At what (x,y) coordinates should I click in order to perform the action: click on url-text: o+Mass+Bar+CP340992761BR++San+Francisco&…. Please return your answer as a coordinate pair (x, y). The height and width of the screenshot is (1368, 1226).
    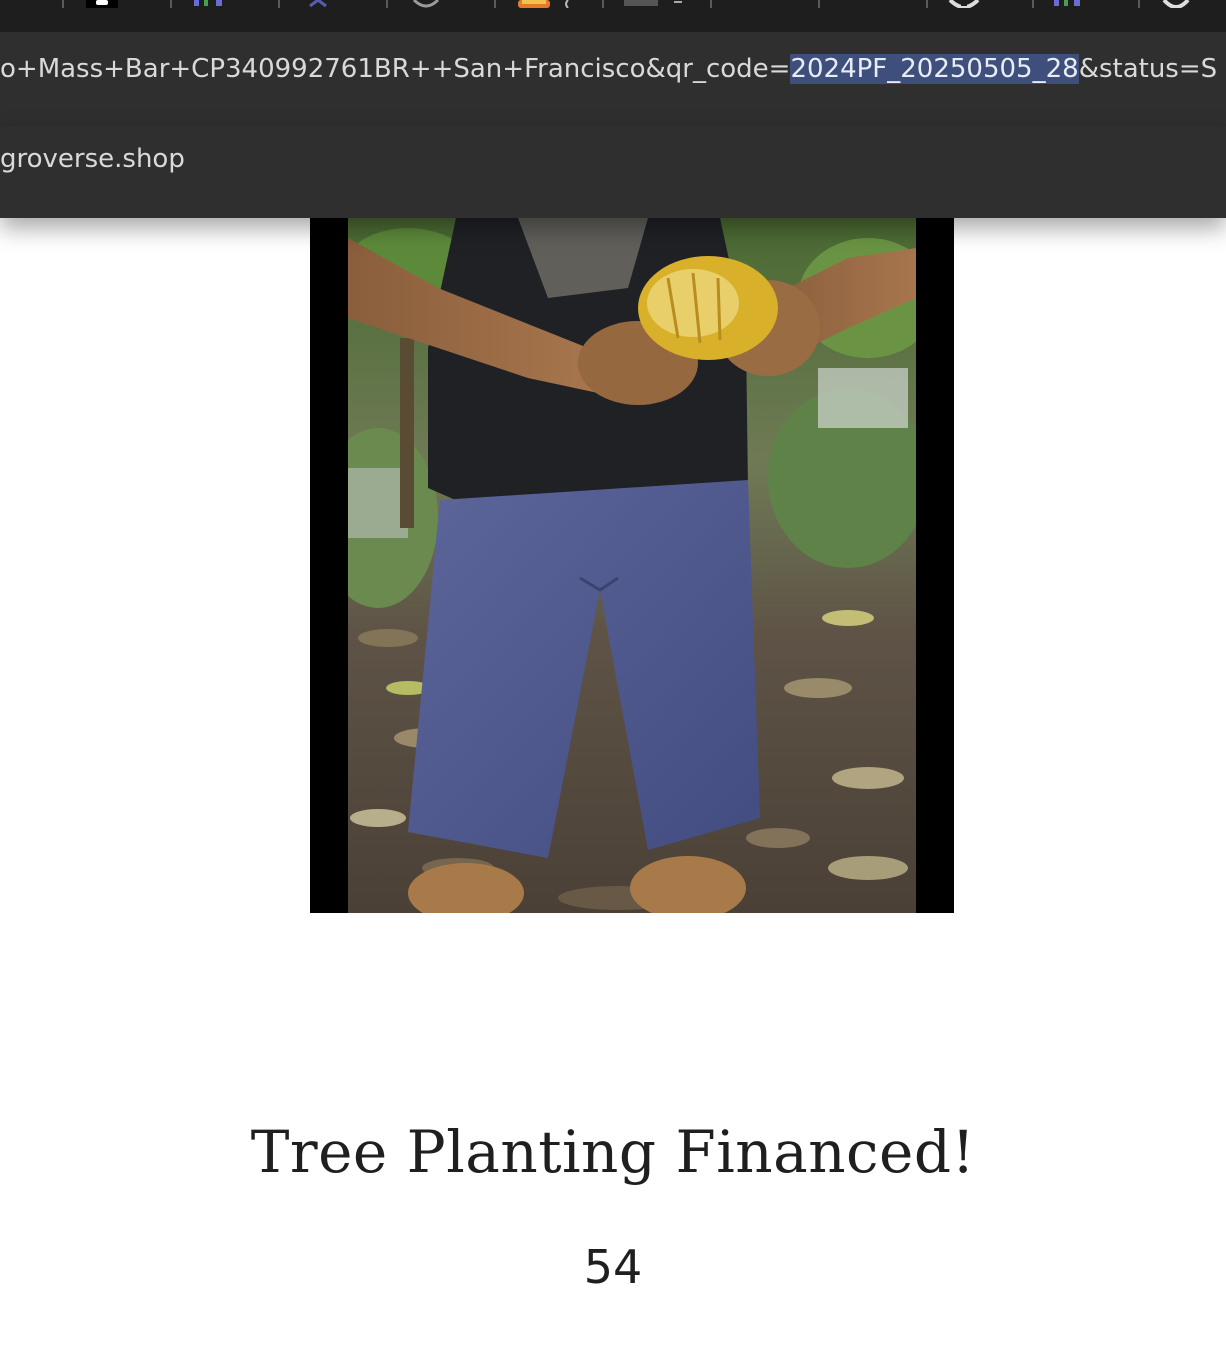
    Looking at the image, I should click on (608, 69).